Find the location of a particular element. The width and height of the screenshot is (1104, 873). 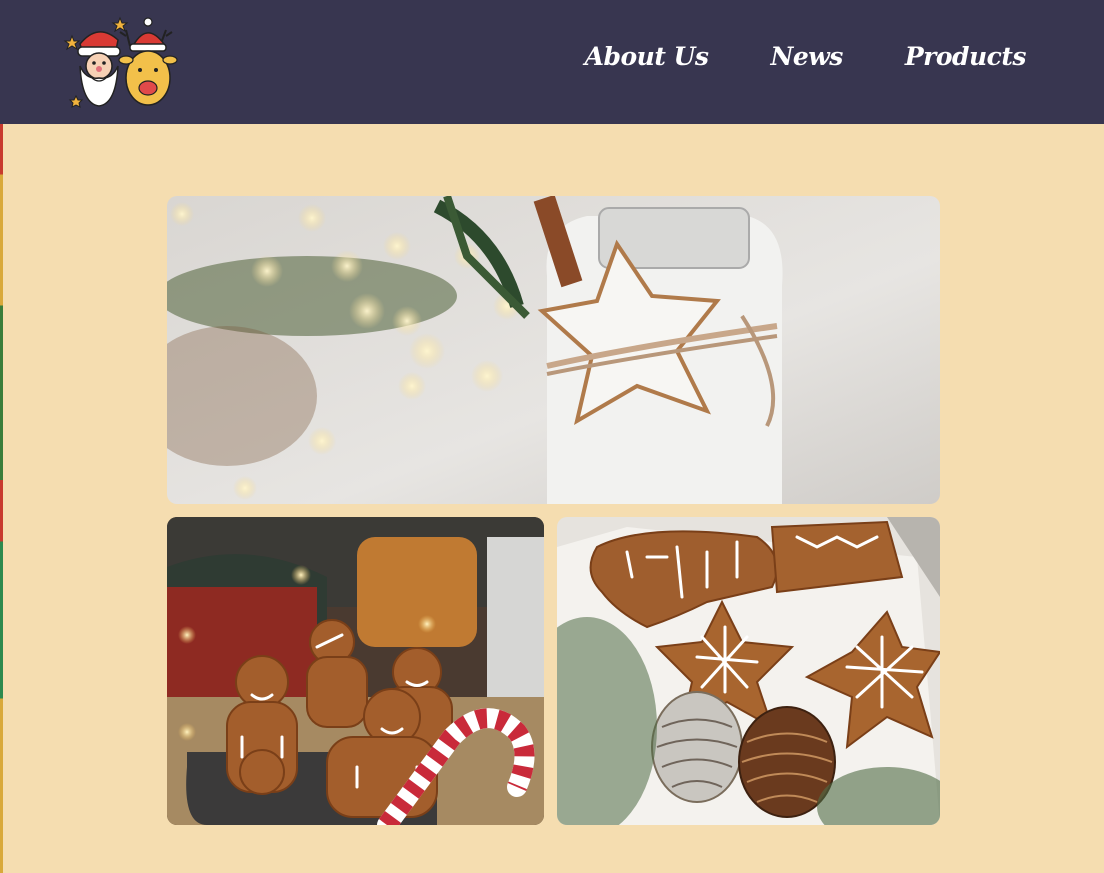

nav-news-link: News is located at coordinates (806, 56).